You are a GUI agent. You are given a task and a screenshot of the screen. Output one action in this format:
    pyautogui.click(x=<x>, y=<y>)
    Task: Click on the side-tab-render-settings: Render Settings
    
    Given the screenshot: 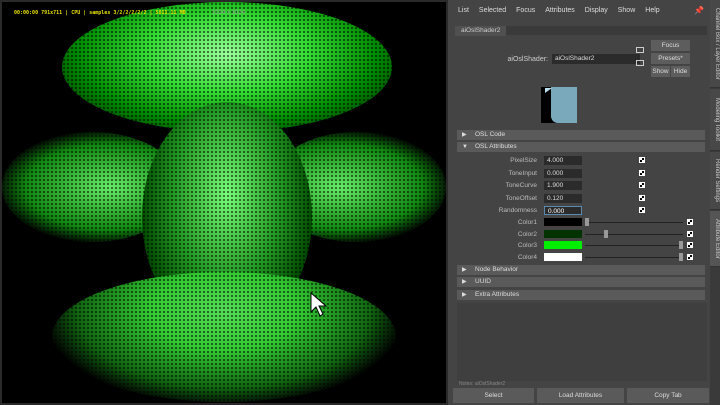 What is the action you would take?
    pyautogui.click(x=715, y=181)
    